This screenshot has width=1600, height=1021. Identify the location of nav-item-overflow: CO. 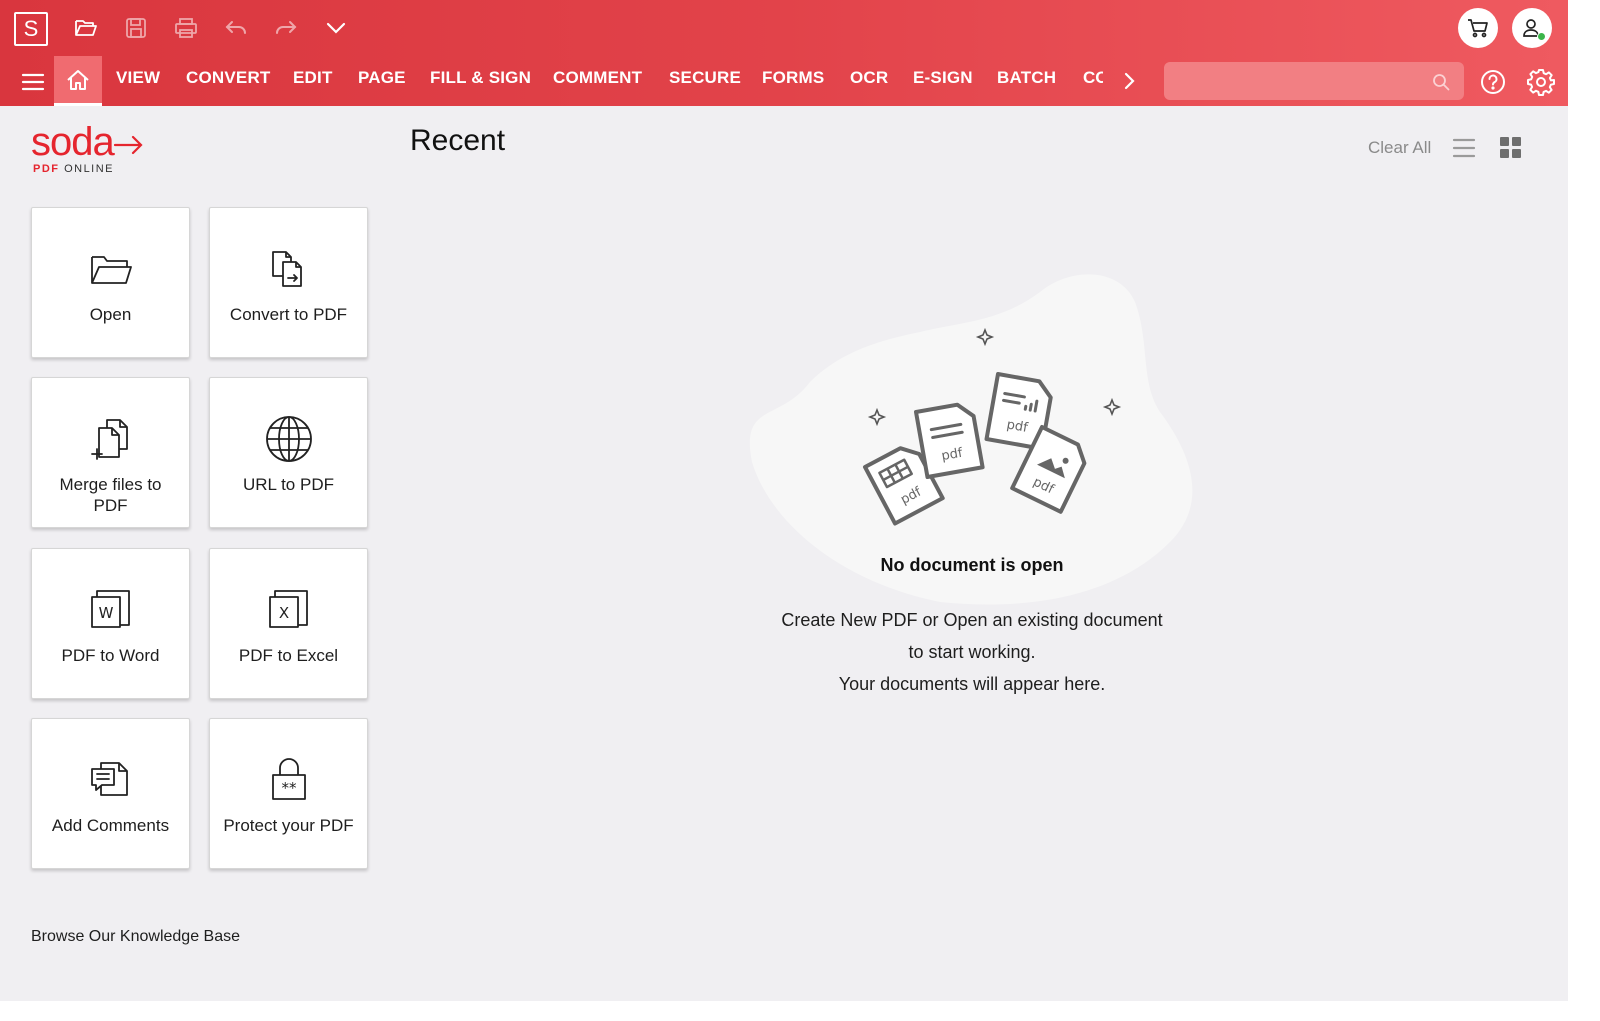
(1093, 78).